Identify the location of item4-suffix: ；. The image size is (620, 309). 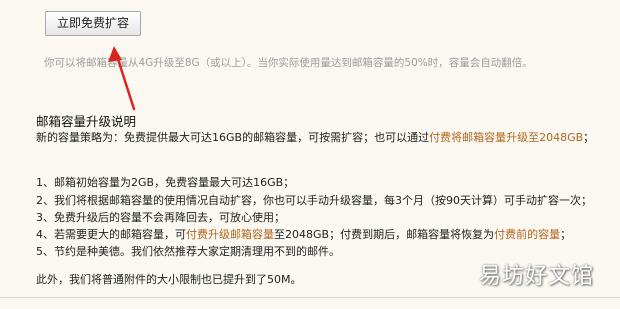
(566, 234).